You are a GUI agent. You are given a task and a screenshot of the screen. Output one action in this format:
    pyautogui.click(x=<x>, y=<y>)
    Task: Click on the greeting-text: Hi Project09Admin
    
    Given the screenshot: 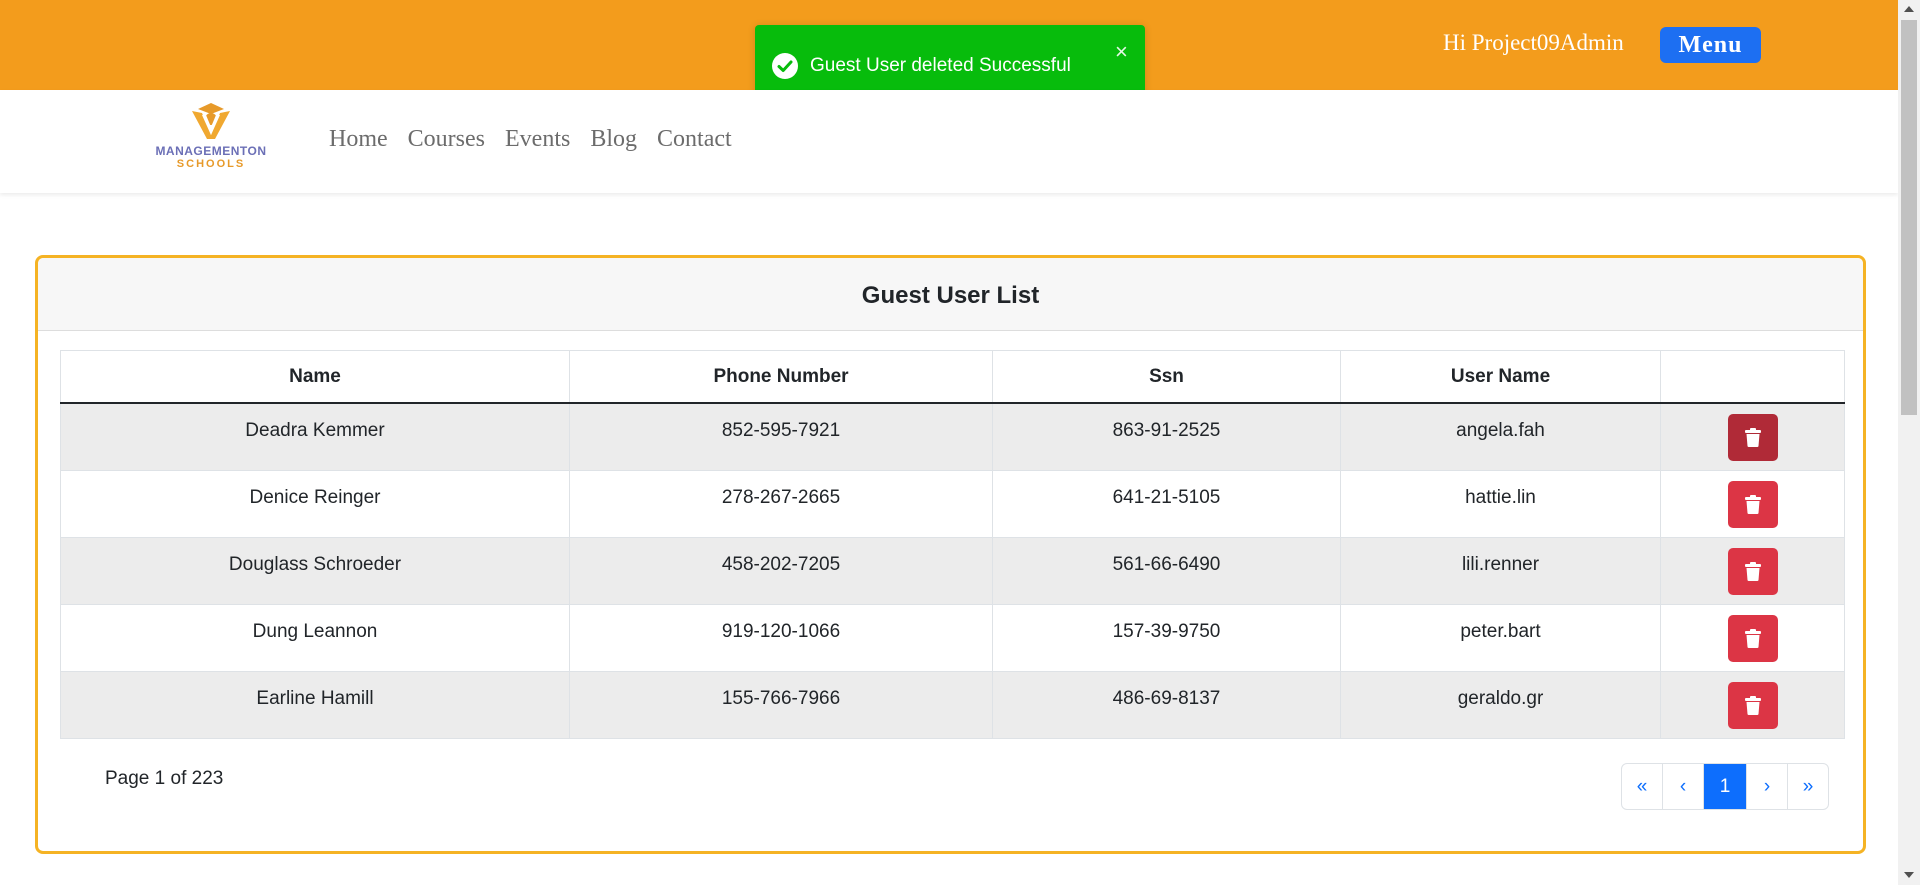 What is the action you would take?
    pyautogui.click(x=1533, y=42)
    